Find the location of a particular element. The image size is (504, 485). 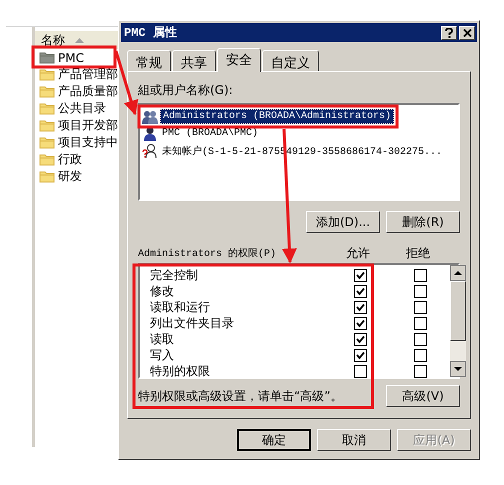

tab: 共享 is located at coordinates (194, 60).